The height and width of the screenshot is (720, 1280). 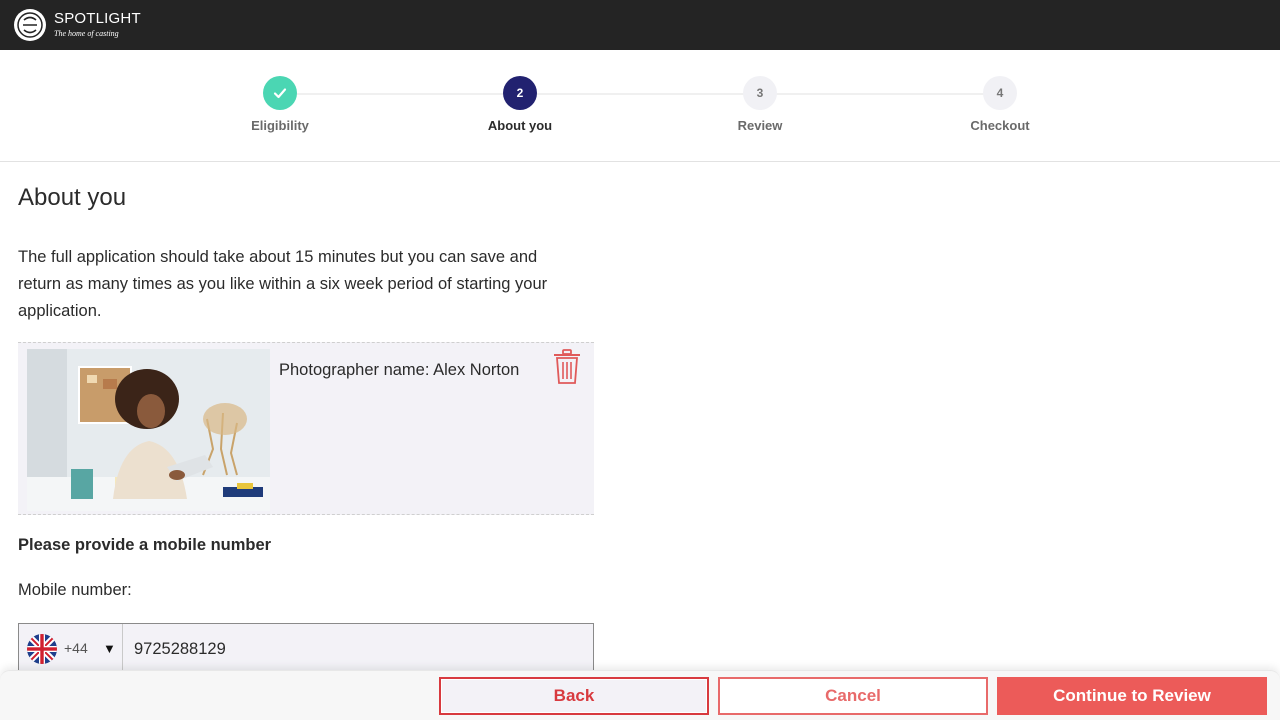 I want to click on headshot-photo, so click(x=148, y=430).